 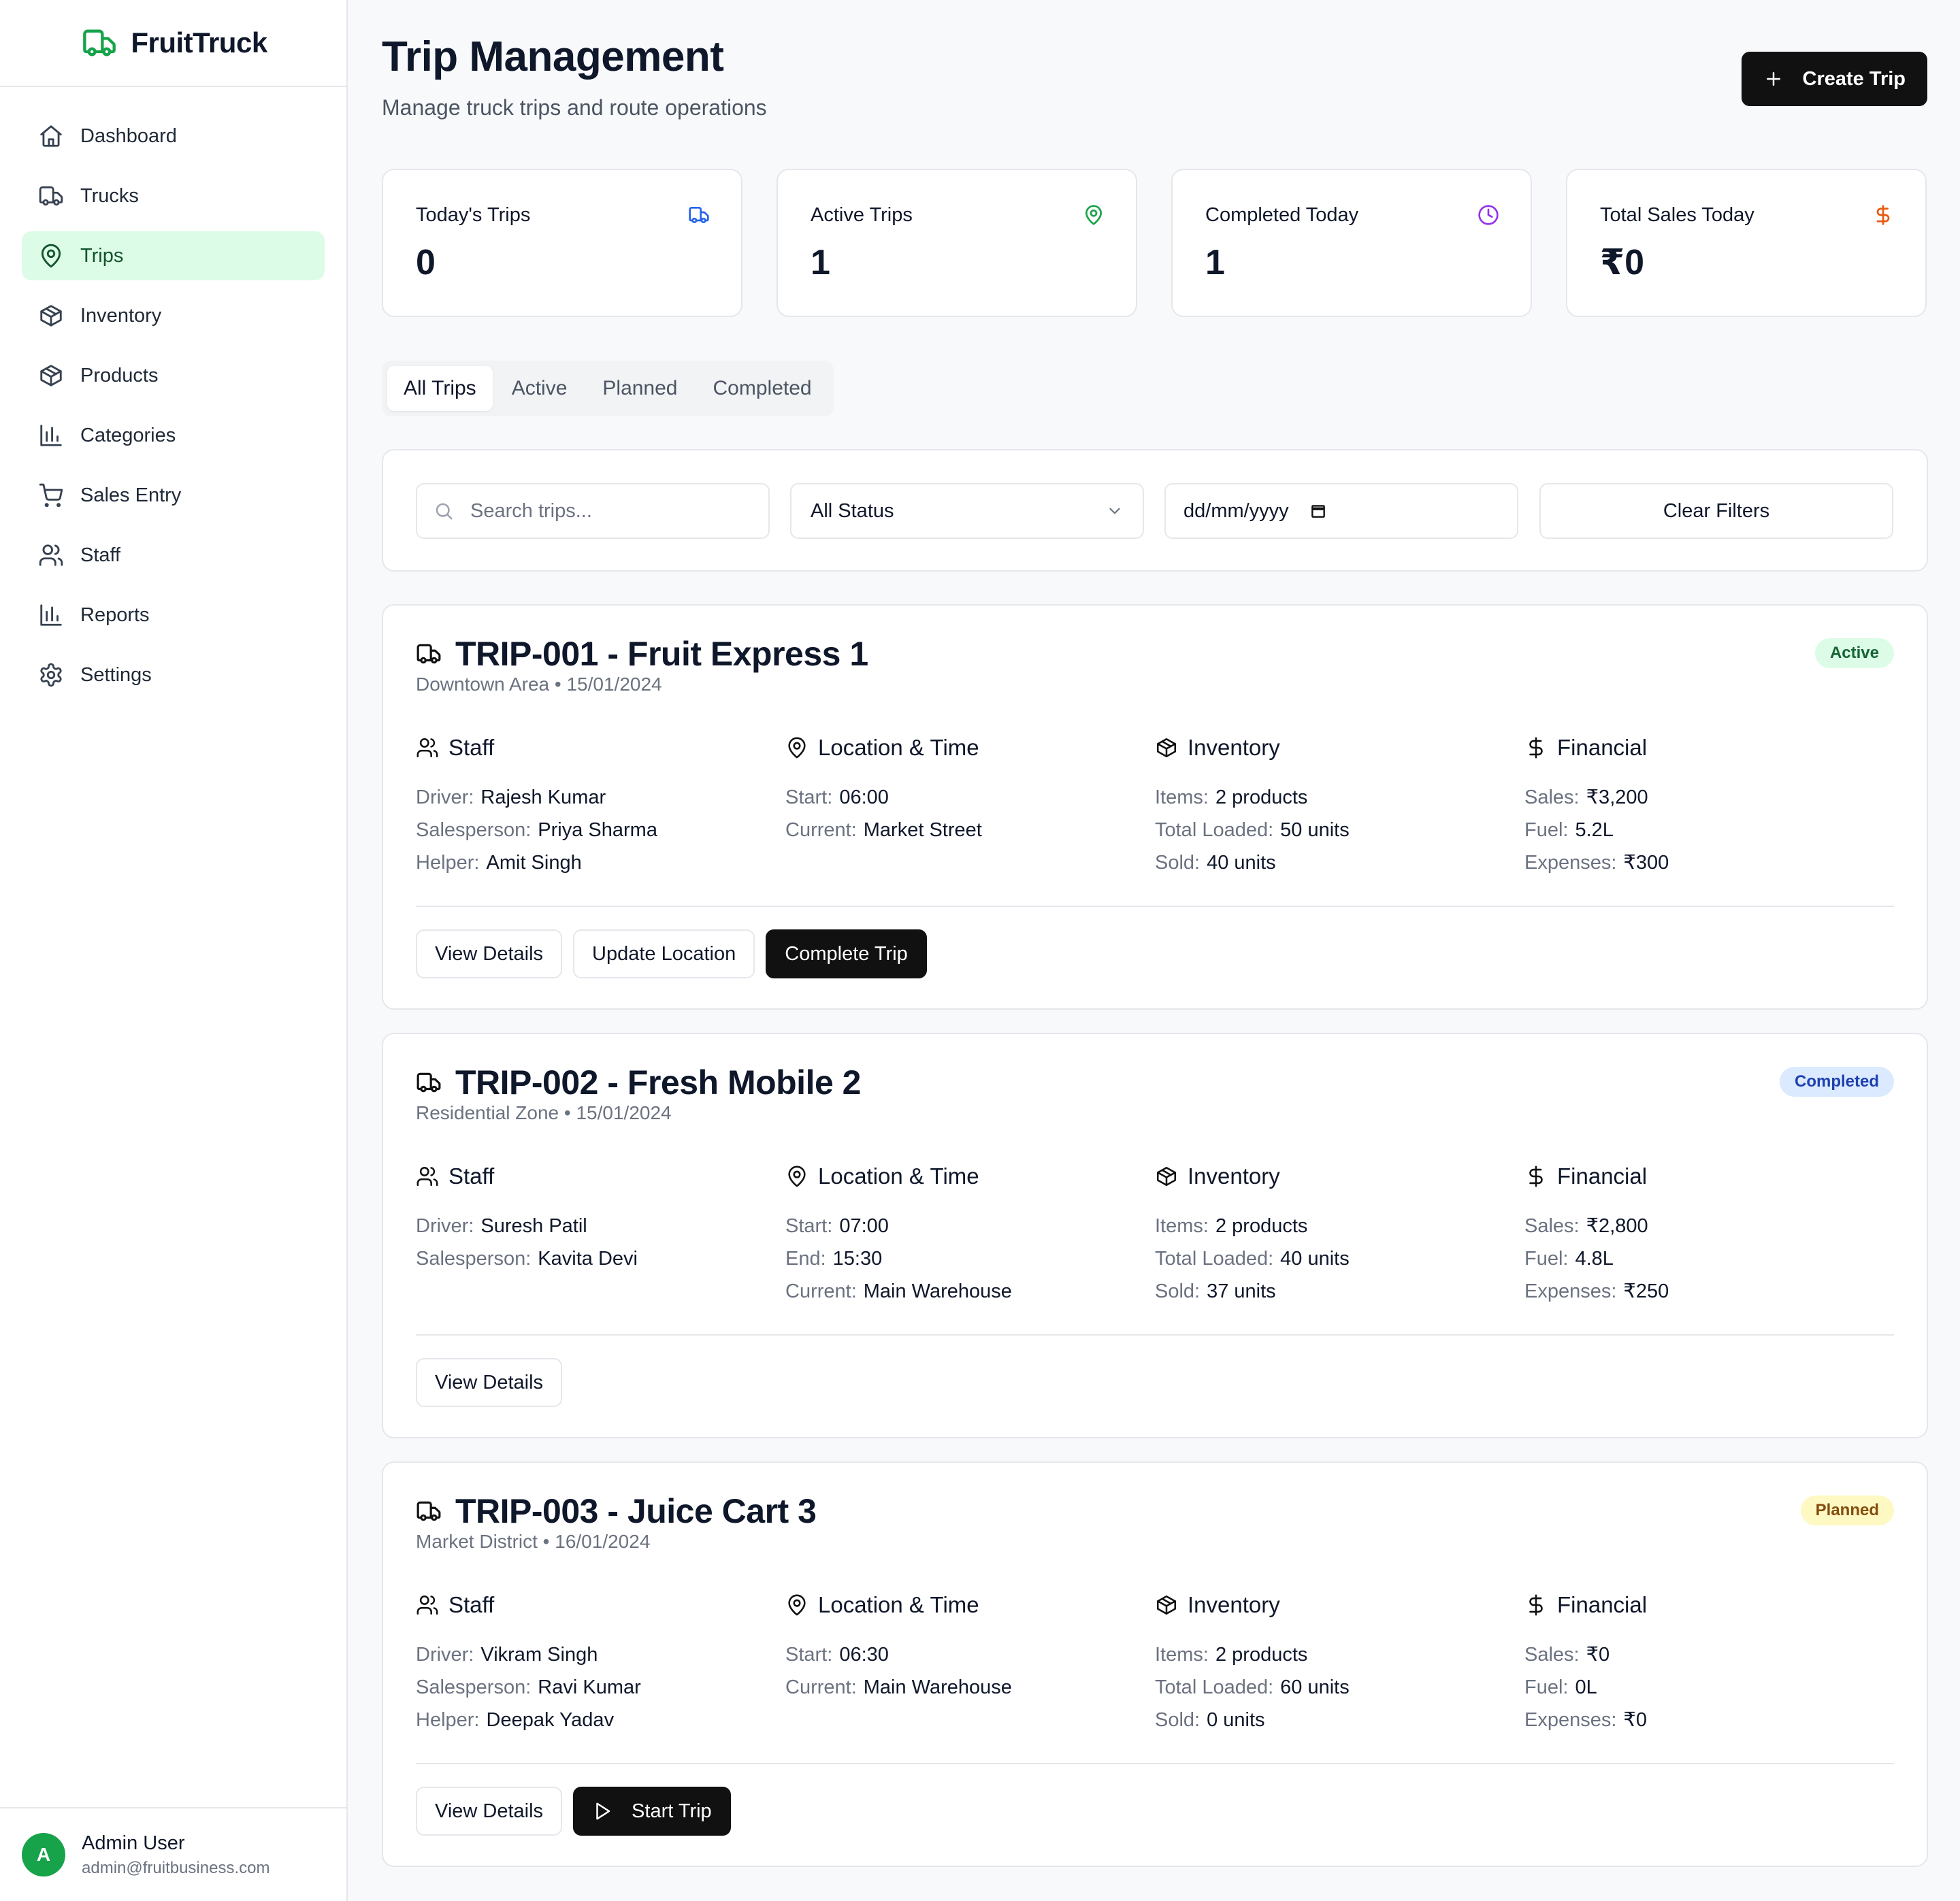 What do you see at coordinates (1586, 1687) in the screenshot?
I see `detail-value: 0L` at bounding box center [1586, 1687].